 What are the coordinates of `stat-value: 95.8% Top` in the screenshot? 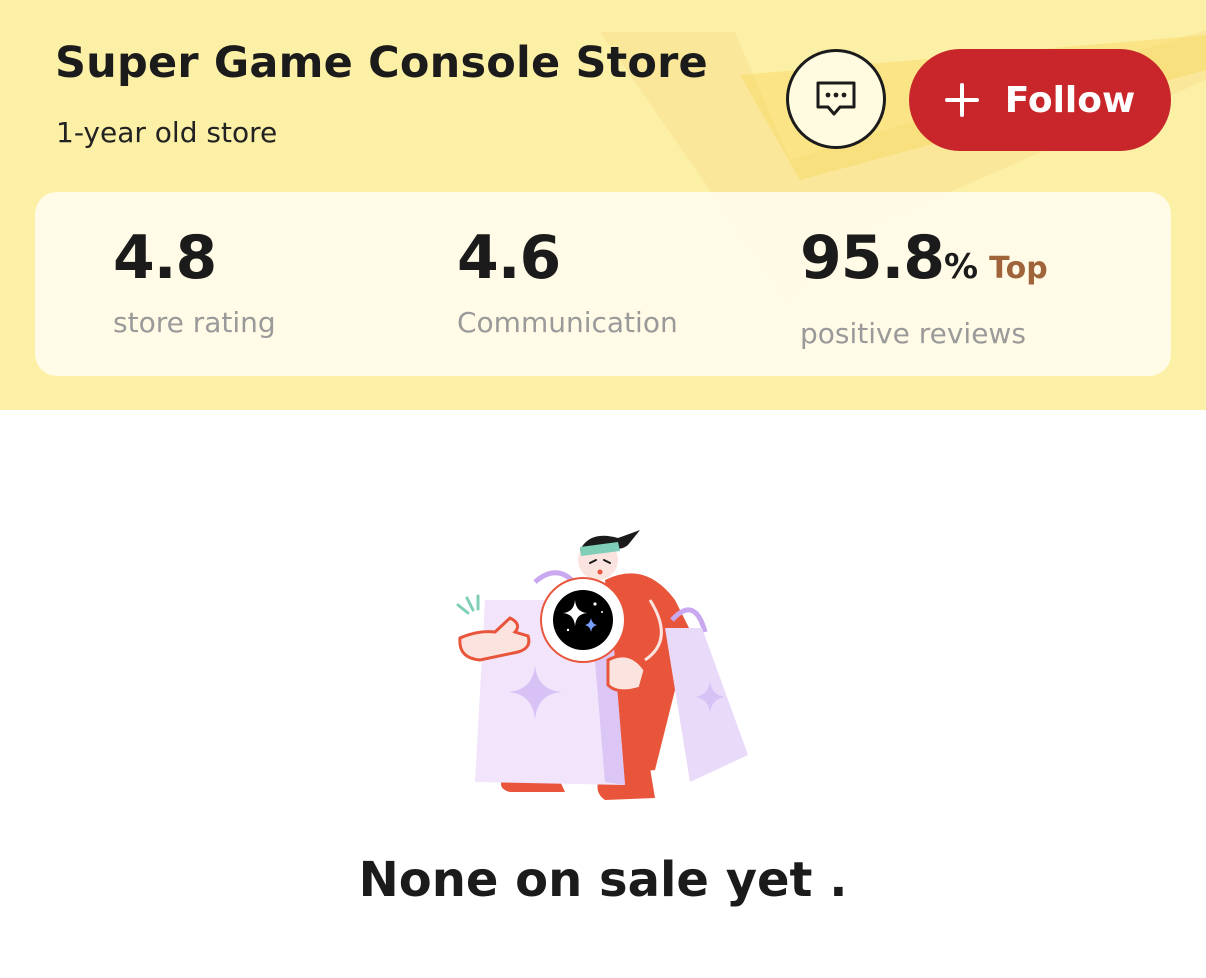 It's located at (924, 258).